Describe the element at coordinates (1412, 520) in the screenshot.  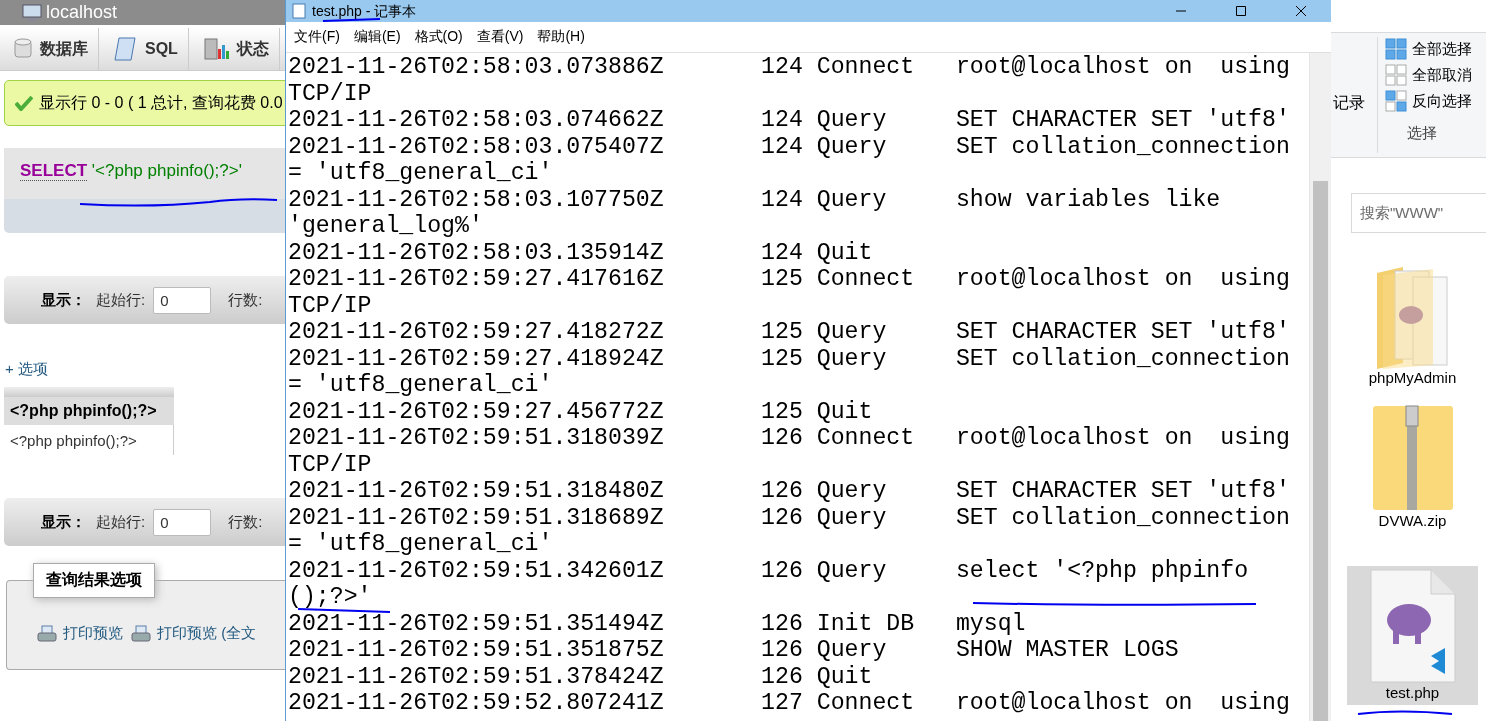
I see `file-name: DVWA.zip` at that location.